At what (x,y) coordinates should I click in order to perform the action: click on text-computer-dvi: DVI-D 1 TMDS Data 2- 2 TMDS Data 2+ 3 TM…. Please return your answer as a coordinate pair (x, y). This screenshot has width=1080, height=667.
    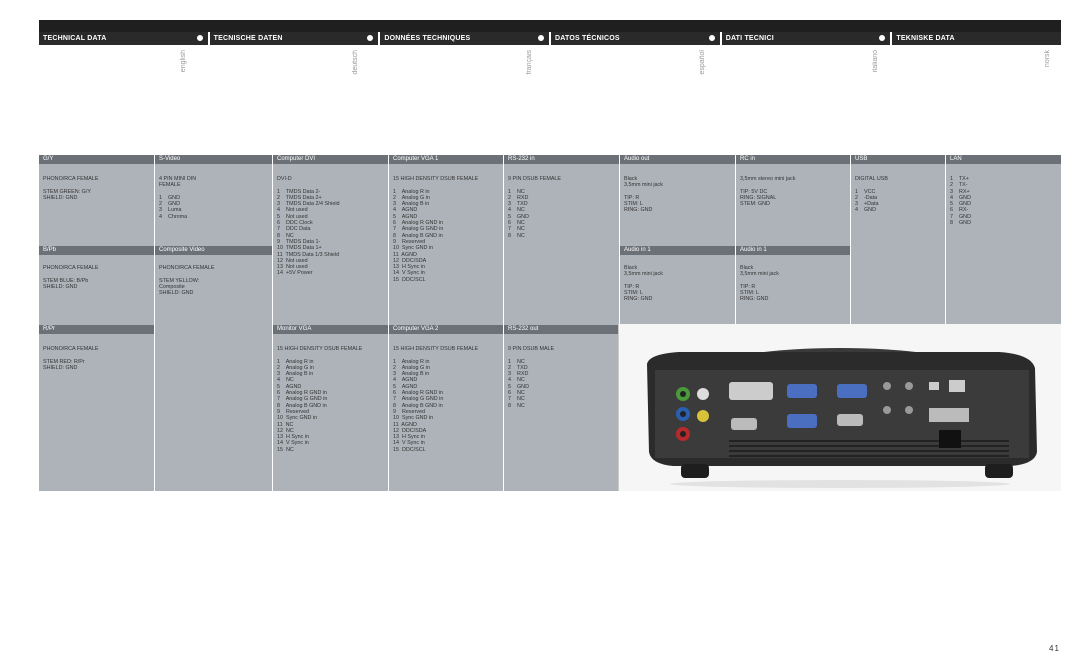
    Looking at the image, I should click on (308, 226).